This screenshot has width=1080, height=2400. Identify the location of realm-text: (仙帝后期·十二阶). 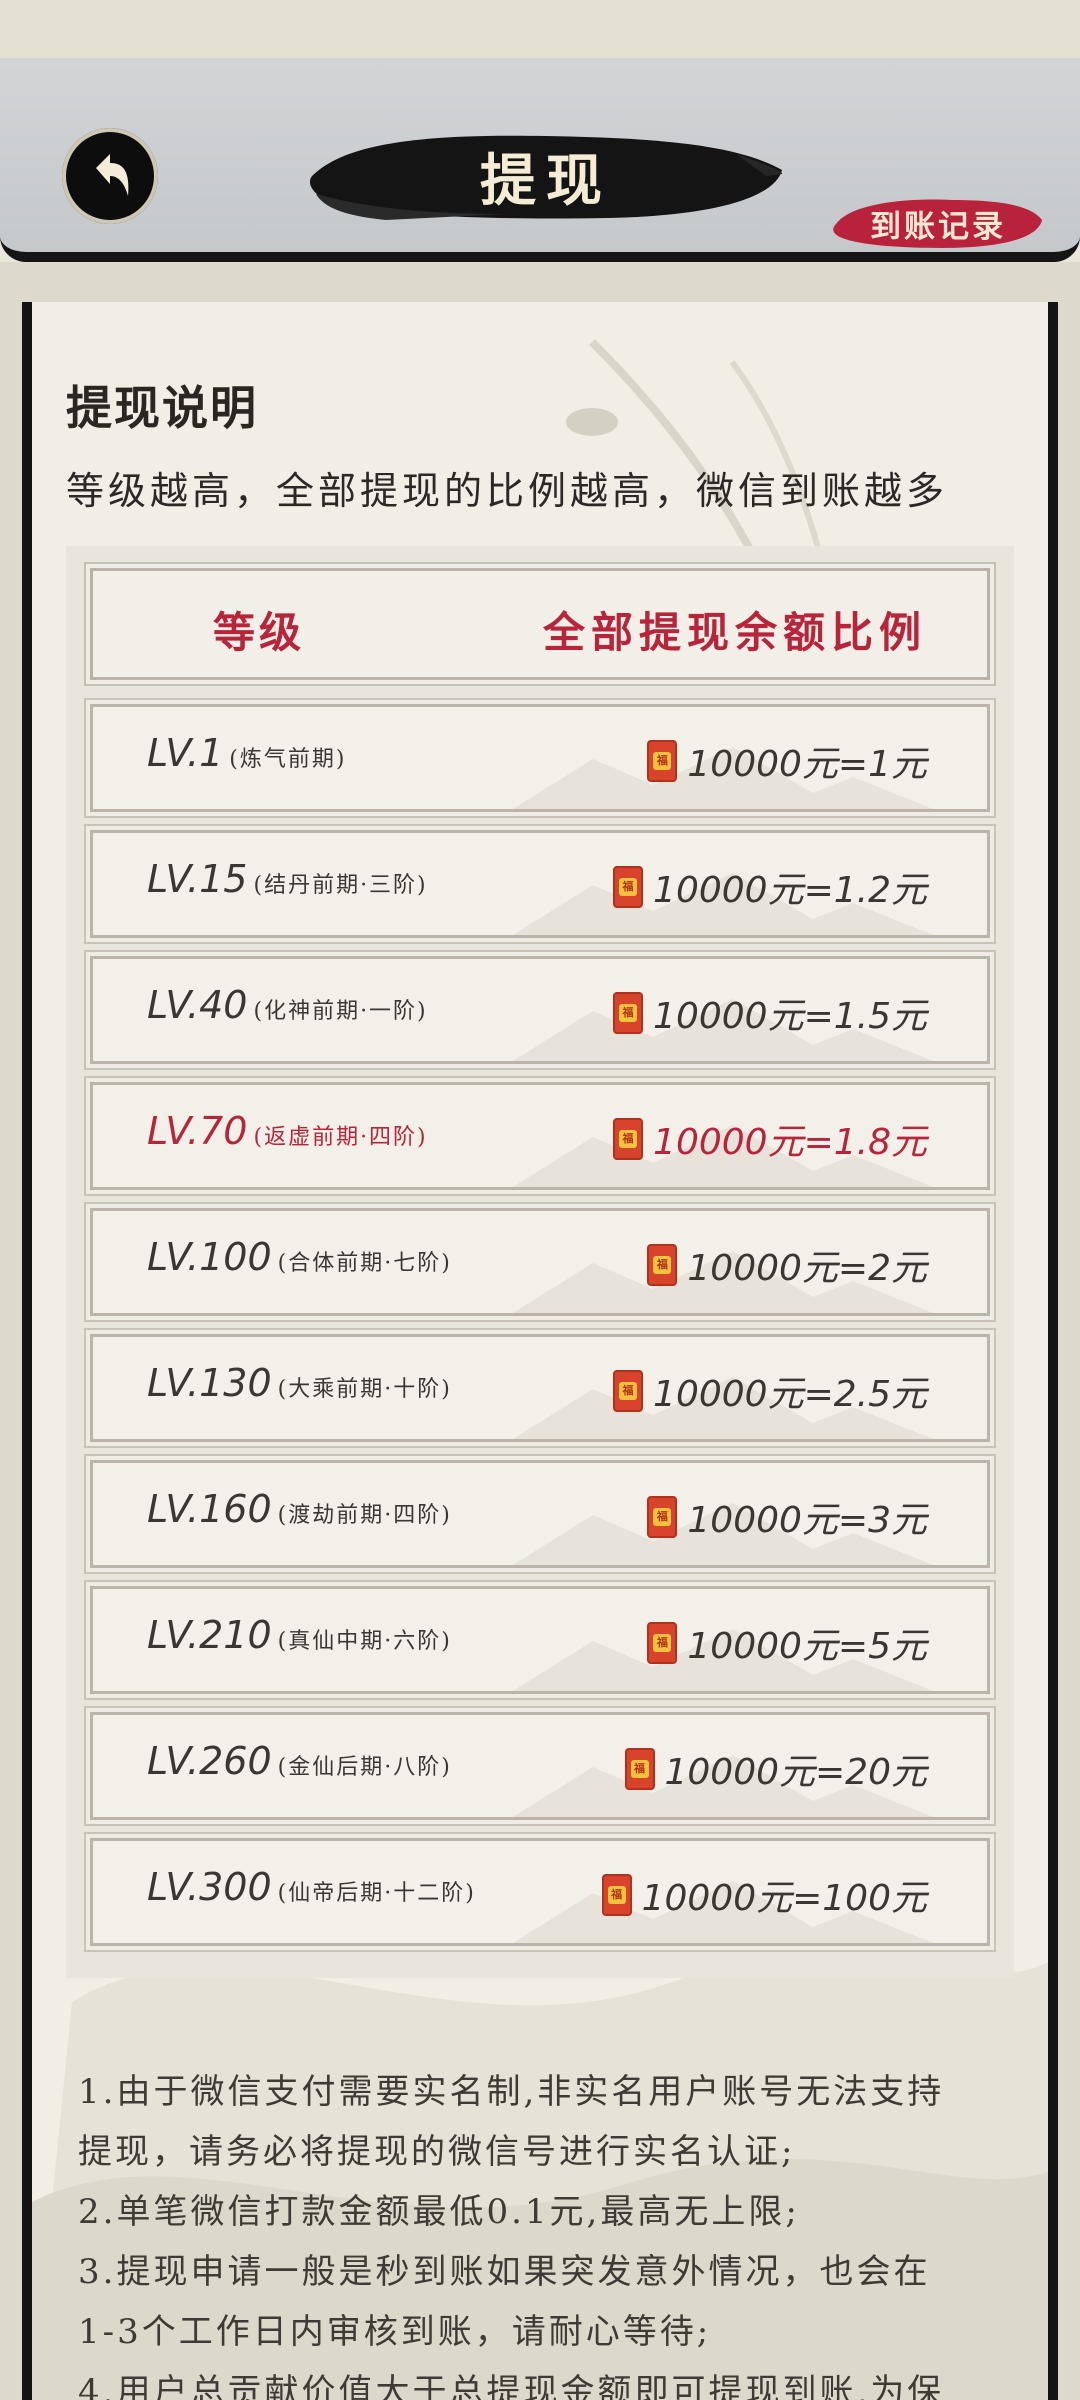
(376, 1893).